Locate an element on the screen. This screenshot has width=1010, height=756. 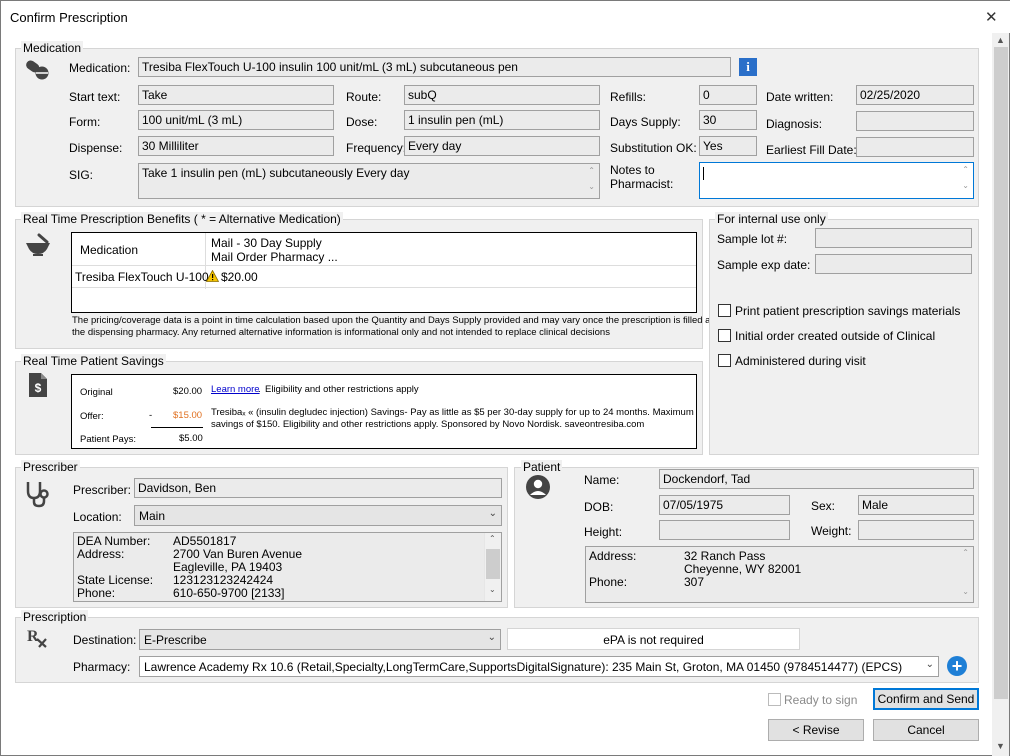
ready-to-sign-label: Ready to sign is located at coordinates (821, 700).